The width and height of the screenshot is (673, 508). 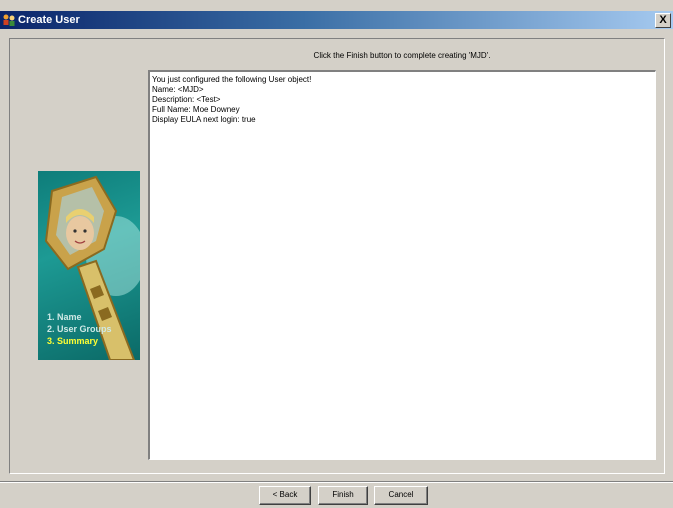 What do you see at coordinates (285, 495) in the screenshot?
I see `back-button: < Back` at bounding box center [285, 495].